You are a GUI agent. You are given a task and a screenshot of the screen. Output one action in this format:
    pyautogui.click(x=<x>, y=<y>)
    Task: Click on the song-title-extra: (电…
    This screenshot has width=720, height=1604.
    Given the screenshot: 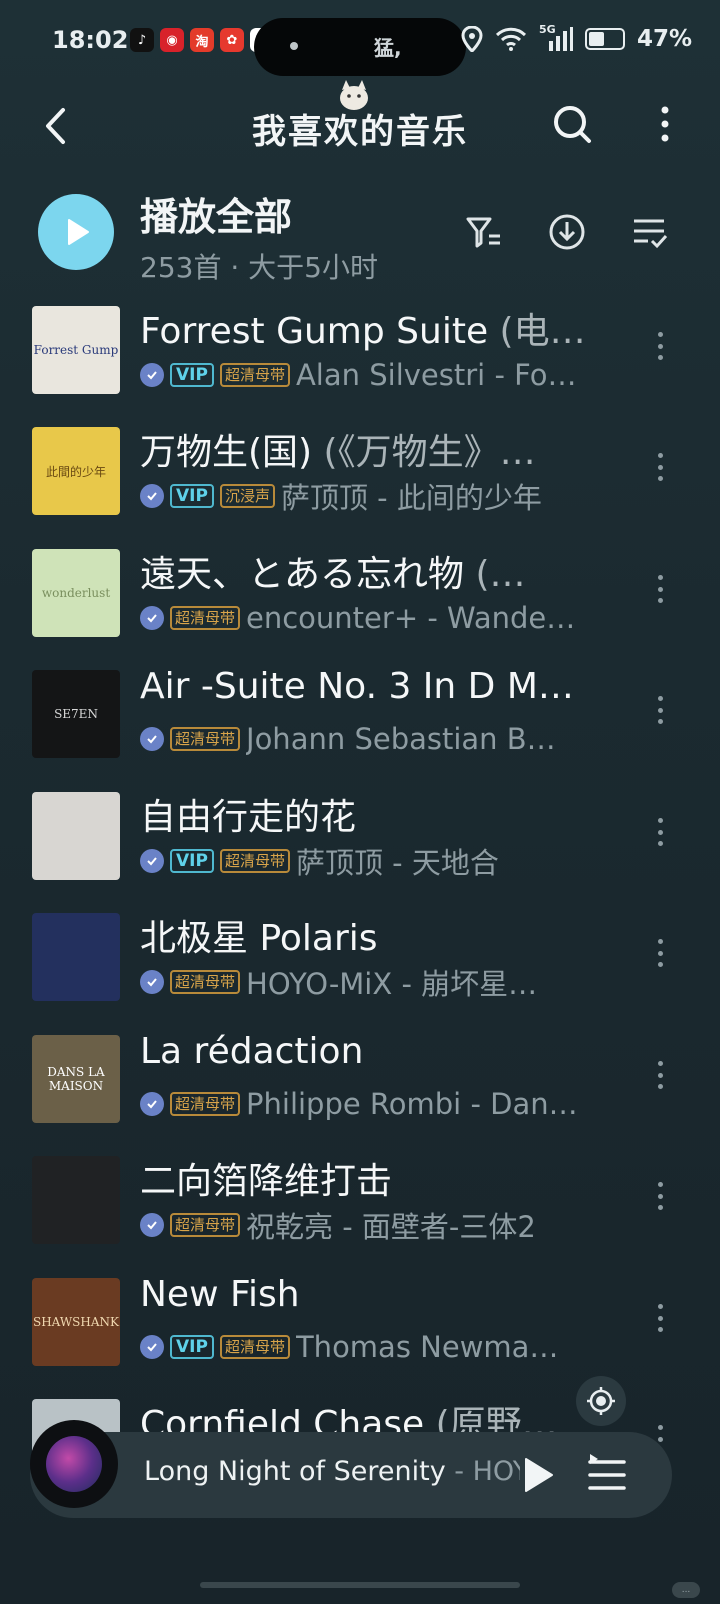 What is the action you would take?
    pyautogui.click(x=537, y=331)
    